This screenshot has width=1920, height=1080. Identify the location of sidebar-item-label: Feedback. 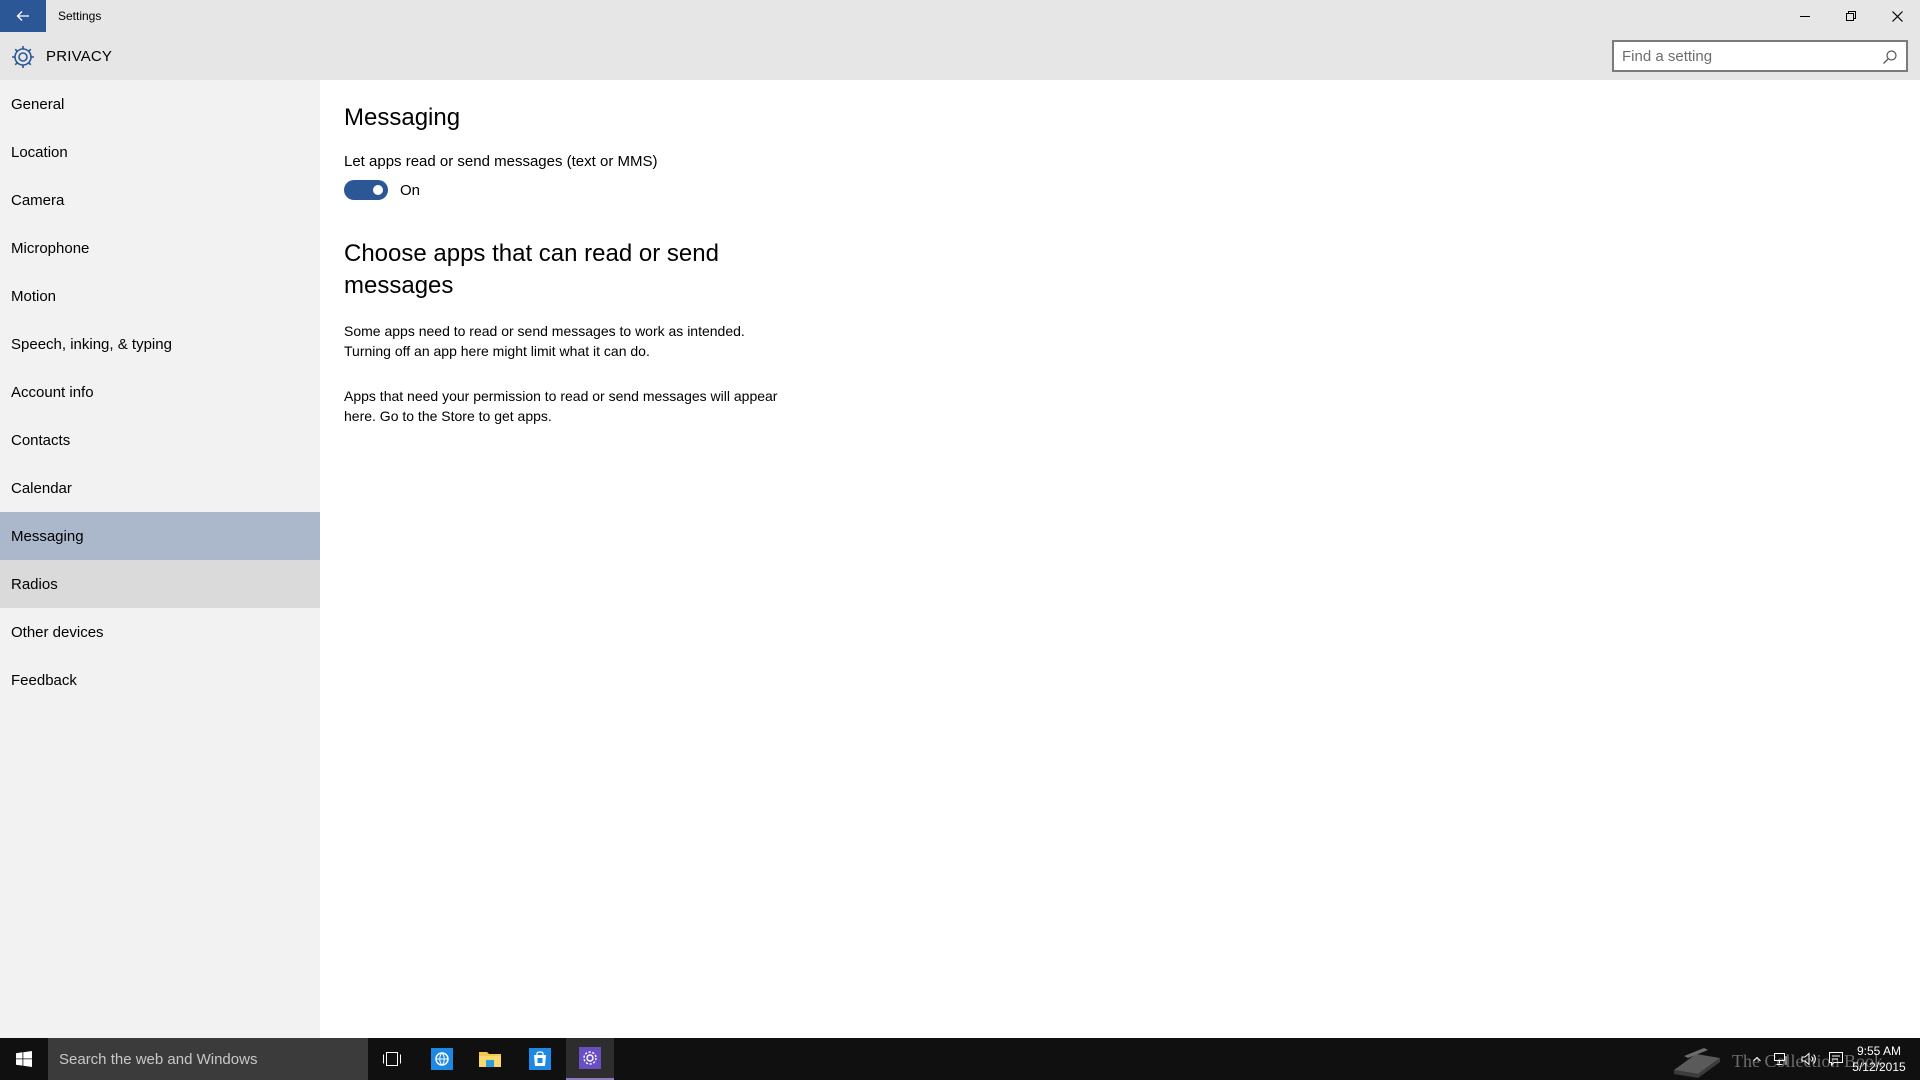
(44, 680).